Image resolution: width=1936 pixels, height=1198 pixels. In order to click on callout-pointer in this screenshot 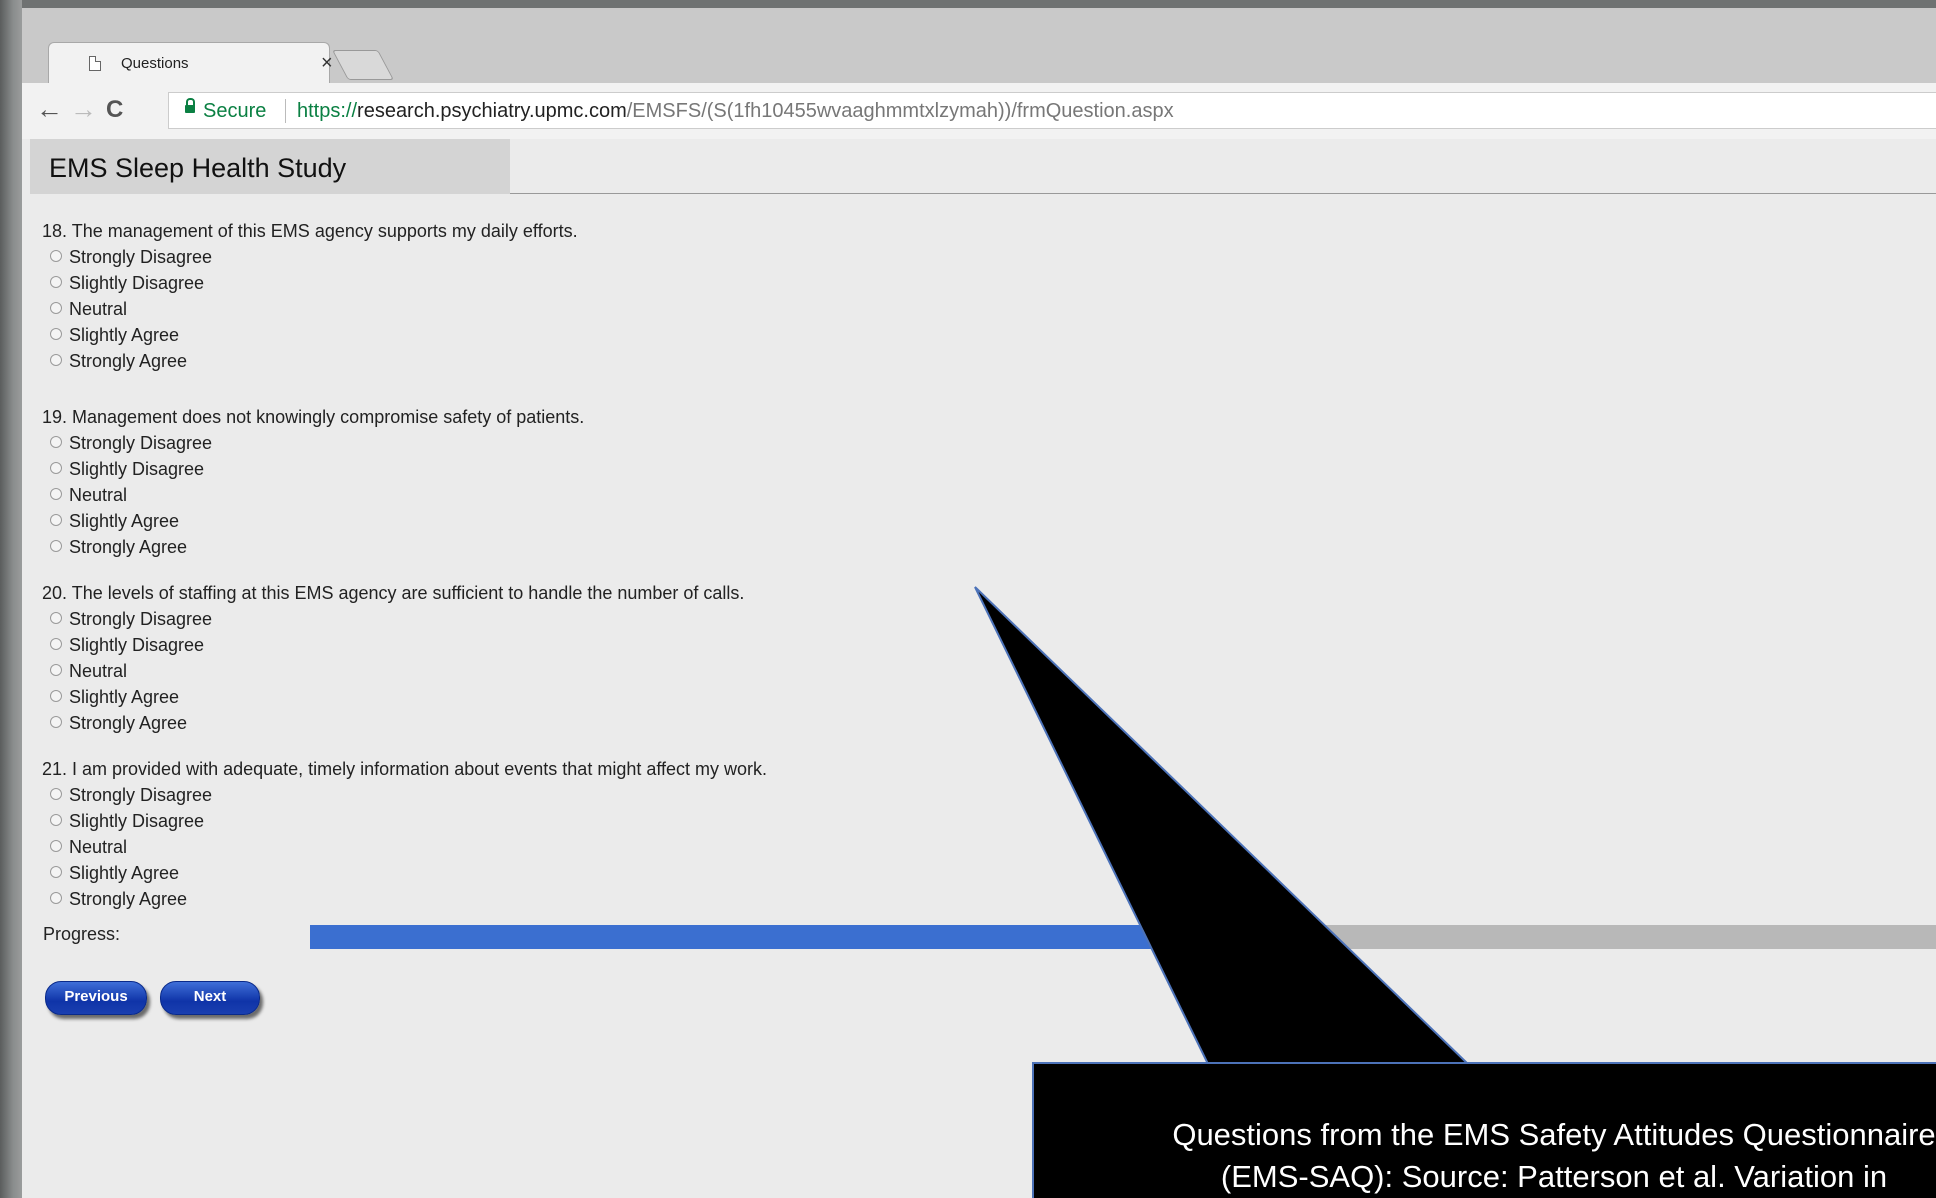, I will do `click(1222, 825)`.